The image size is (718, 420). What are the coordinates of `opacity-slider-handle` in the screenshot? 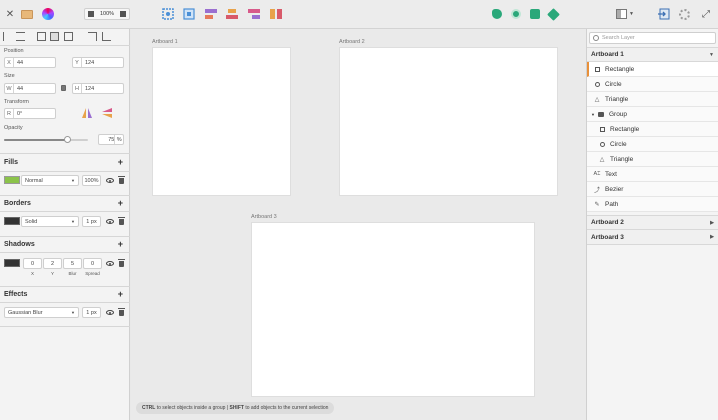 It's located at (67, 139).